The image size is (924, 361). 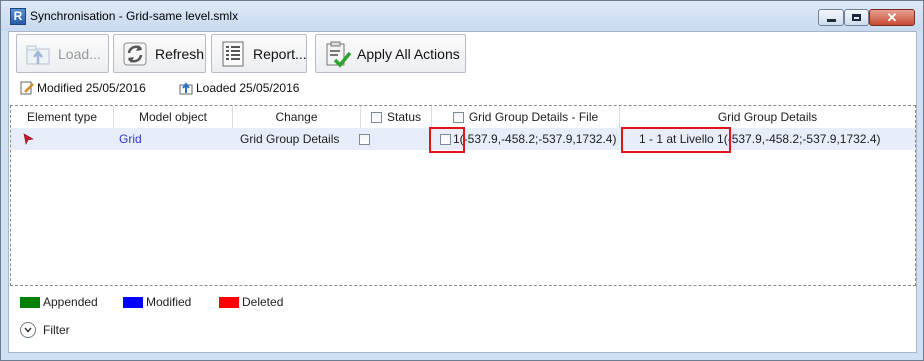 I want to click on load-icon, so click(x=38, y=54).